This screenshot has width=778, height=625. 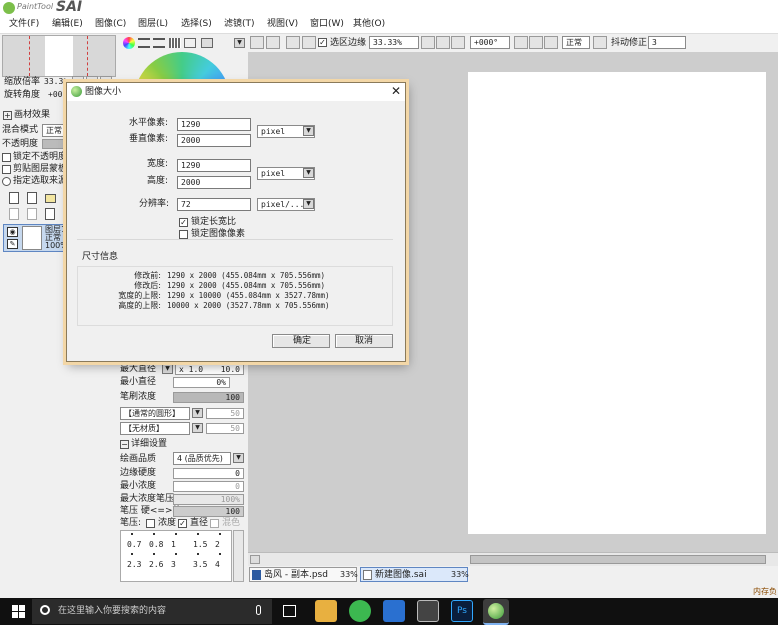 What do you see at coordinates (308, 204) in the screenshot?
I see `resolution-unit-dropdown: ▼` at bounding box center [308, 204].